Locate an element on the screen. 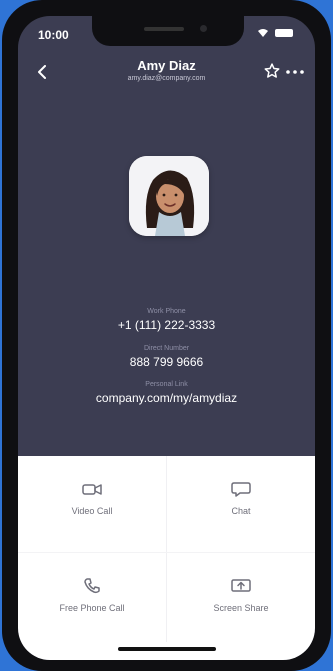 This screenshot has width=333, height=671. extension-block: Direct Number 888 799 9666 is located at coordinates (166, 357).